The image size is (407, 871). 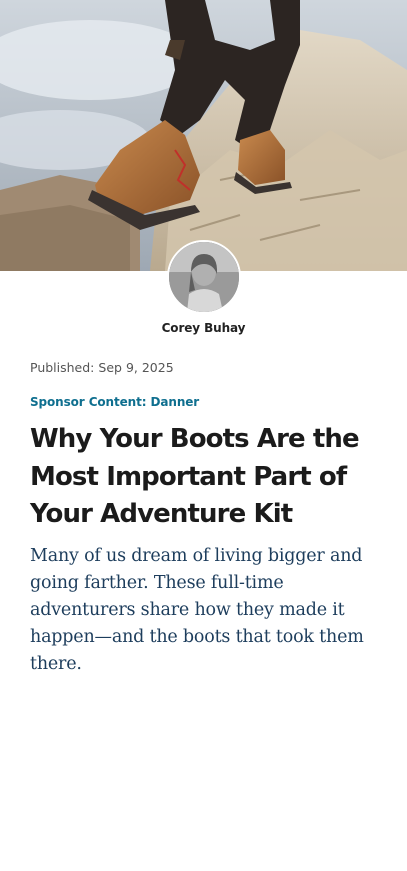 I want to click on author-name: Corey Buhay, so click(x=203, y=328).